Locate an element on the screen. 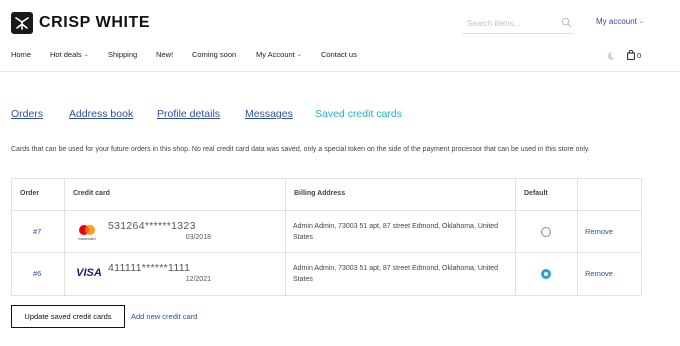 The width and height of the screenshot is (680, 346). tab-saved-credit-cards: Saved credit cards is located at coordinates (358, 114).